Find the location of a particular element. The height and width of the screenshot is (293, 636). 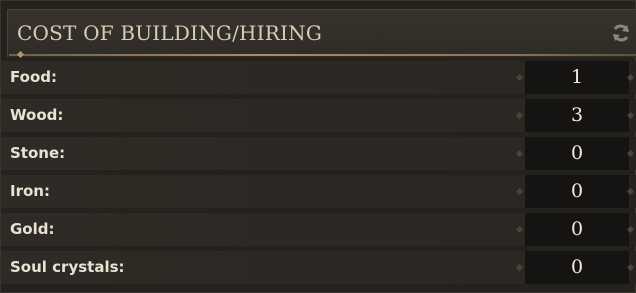

cost-label: Iron: is located at coordinates (30, 191).